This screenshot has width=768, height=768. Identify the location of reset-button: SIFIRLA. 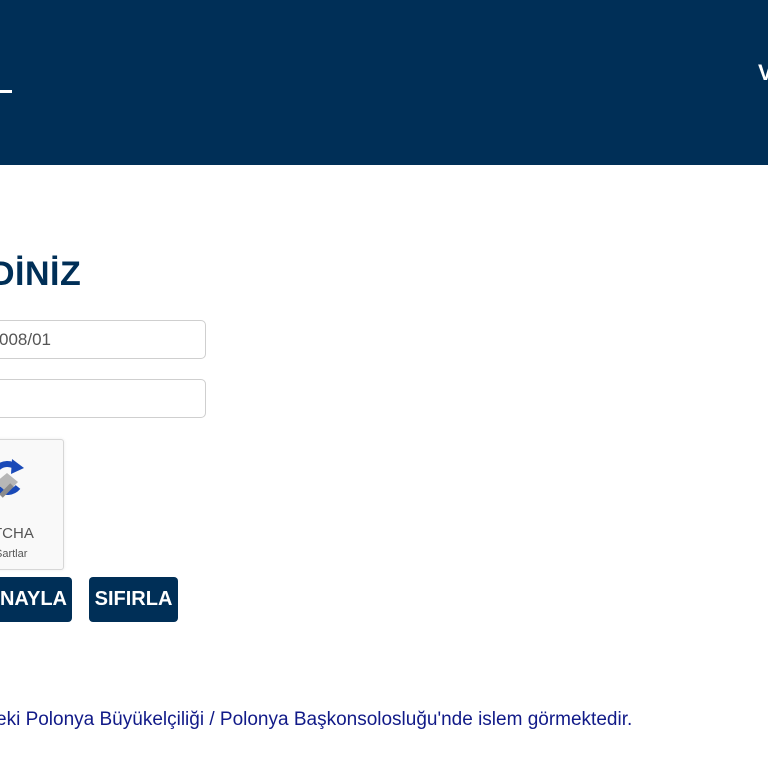
(133, 599).